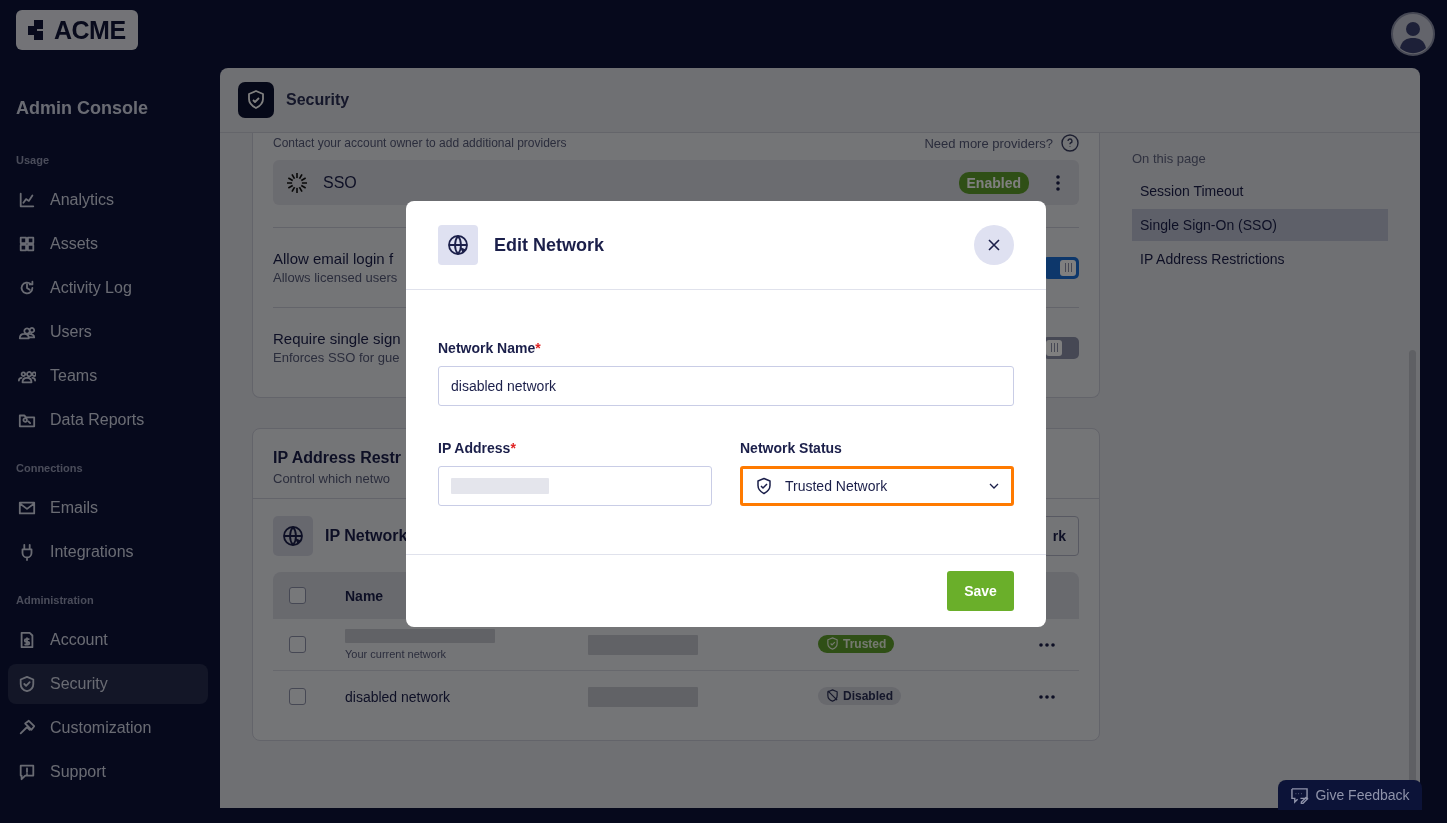  What do you see at coordinates (108, 288) in the screenshot?
I see `sidebar-item: Activity Log` at bounding box center [108, 288].